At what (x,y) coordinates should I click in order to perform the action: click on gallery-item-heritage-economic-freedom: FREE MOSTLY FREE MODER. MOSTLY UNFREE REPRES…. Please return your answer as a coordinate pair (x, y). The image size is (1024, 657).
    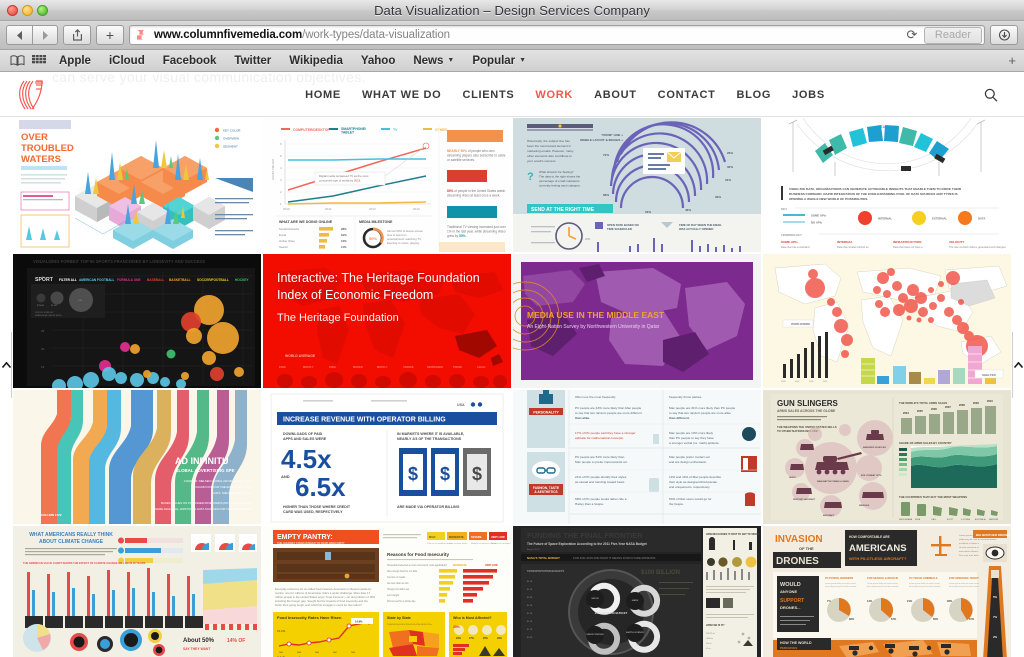
    Looking at the image, I should click on (387, 321).